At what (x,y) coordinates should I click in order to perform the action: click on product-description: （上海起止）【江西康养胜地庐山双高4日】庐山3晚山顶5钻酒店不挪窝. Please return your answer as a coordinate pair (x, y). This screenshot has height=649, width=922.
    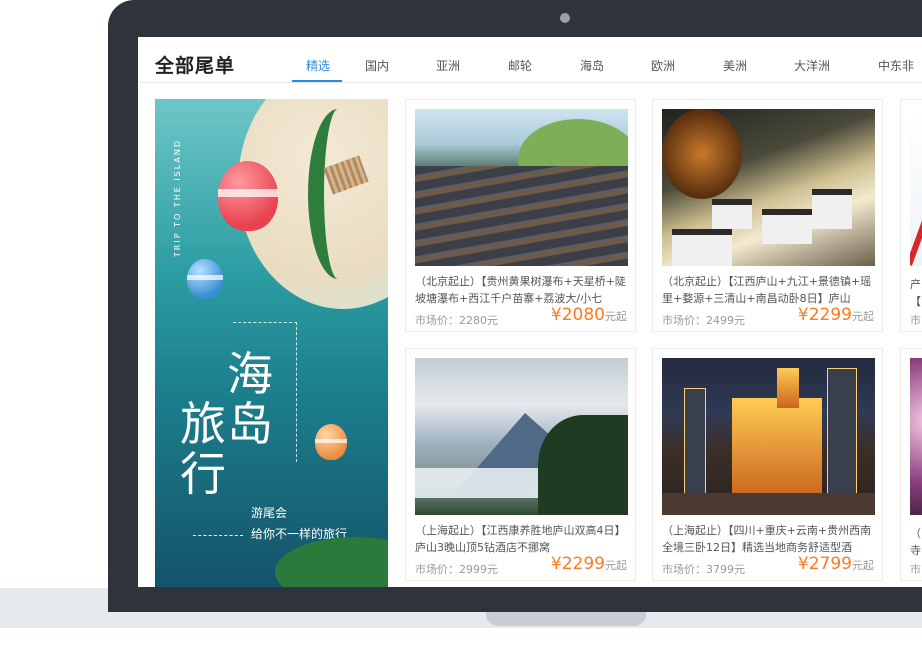
    Looking at the image, I should click on (522, 539).